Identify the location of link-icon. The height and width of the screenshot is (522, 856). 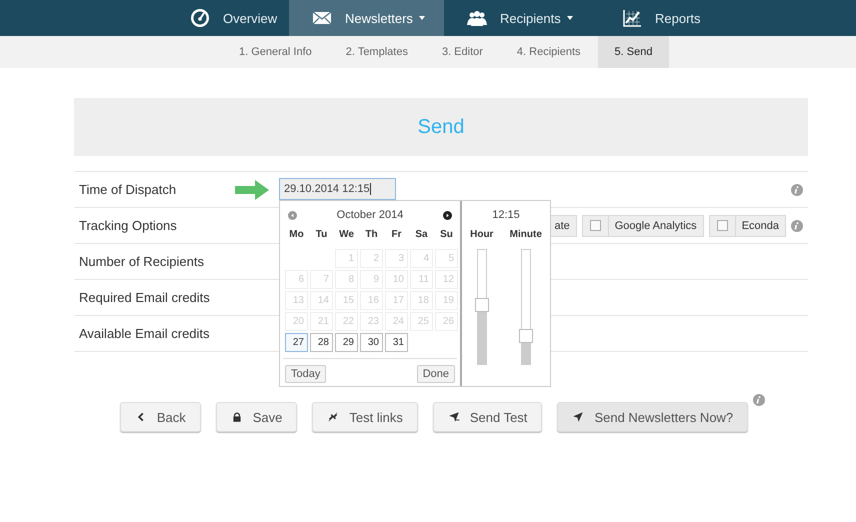
(333, 417).